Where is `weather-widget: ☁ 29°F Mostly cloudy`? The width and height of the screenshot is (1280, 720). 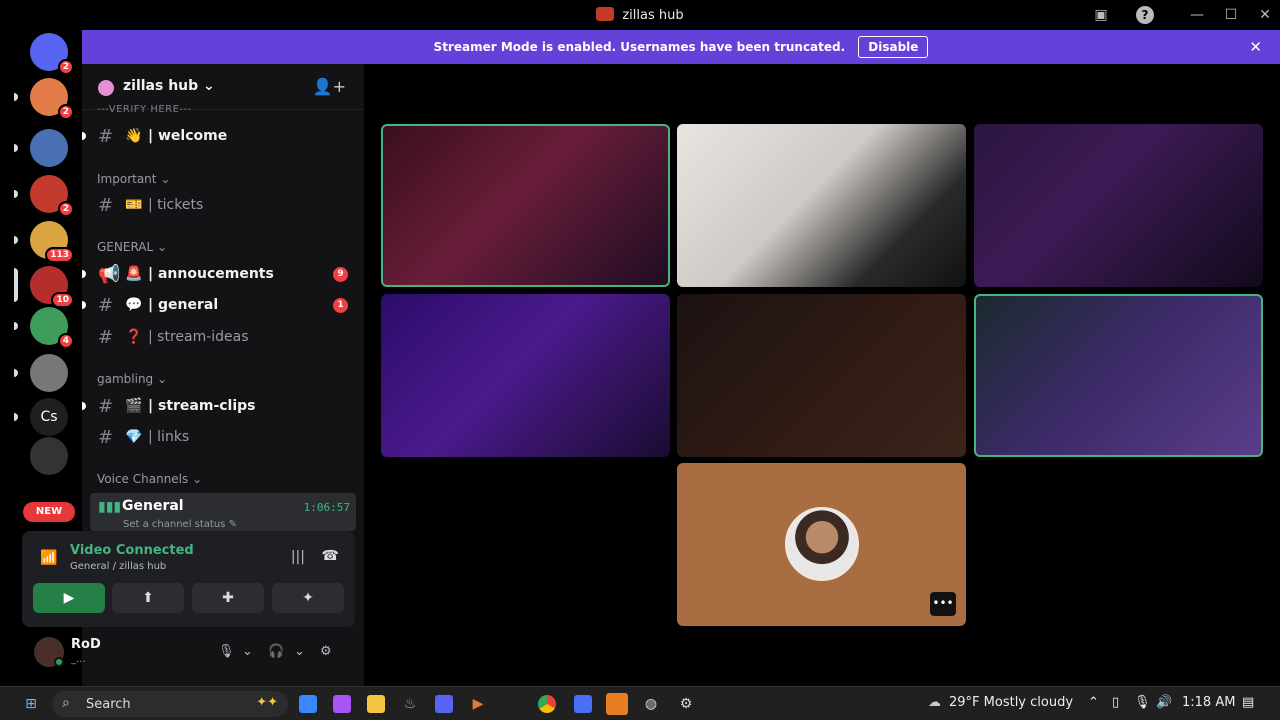 weather-widget: ☁ 29°F Mostly cloudy is located at coordinates (1000, 702).